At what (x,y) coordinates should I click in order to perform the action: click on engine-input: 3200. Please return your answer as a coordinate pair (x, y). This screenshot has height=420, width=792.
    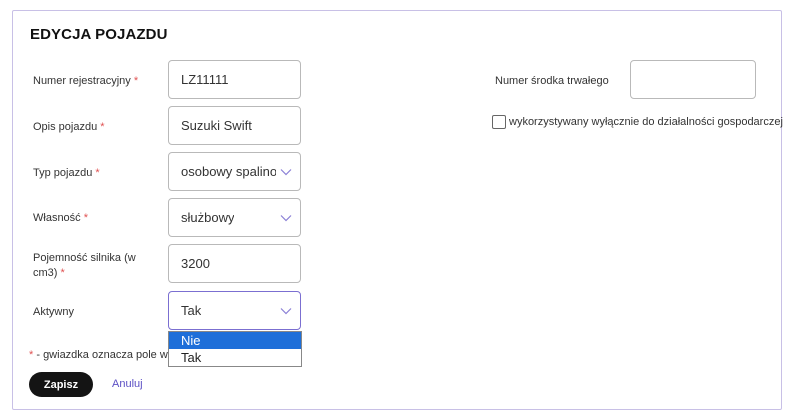
    Looking at the image, I should click on (234, 263).